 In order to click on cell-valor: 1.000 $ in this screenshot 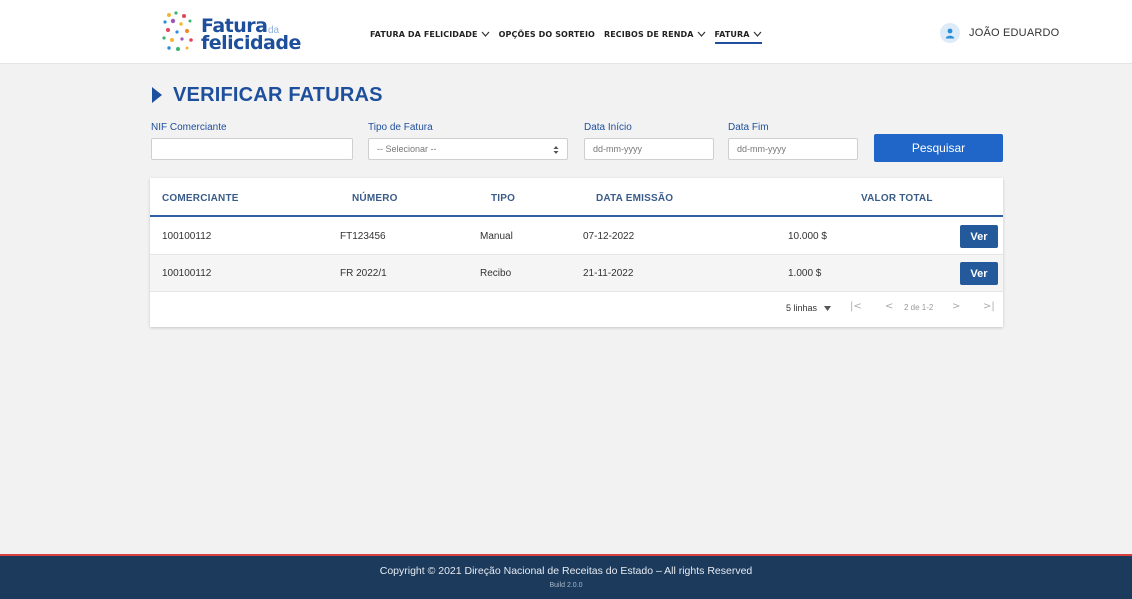, I will do `click(805, 273)`.